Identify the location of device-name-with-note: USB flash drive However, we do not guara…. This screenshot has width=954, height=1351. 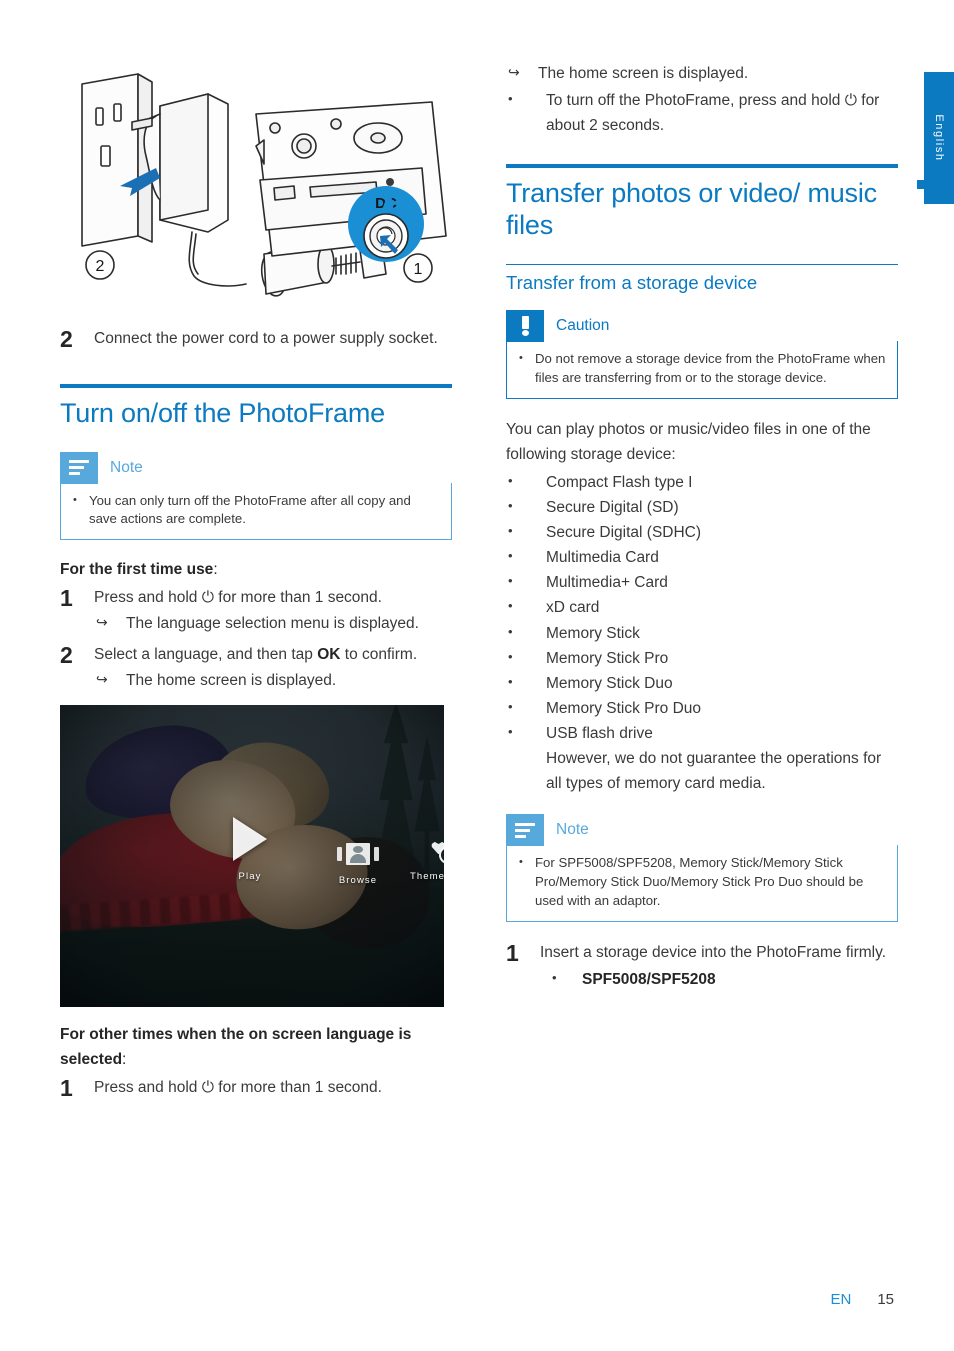
(722, 758).